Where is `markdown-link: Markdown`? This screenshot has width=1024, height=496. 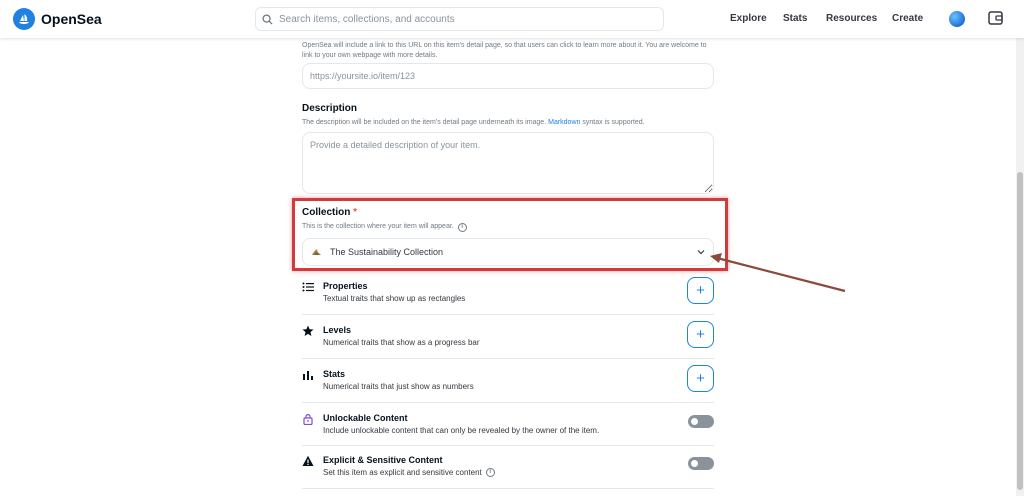 markdown-link: Markdown is located at coordinates (564, 122).